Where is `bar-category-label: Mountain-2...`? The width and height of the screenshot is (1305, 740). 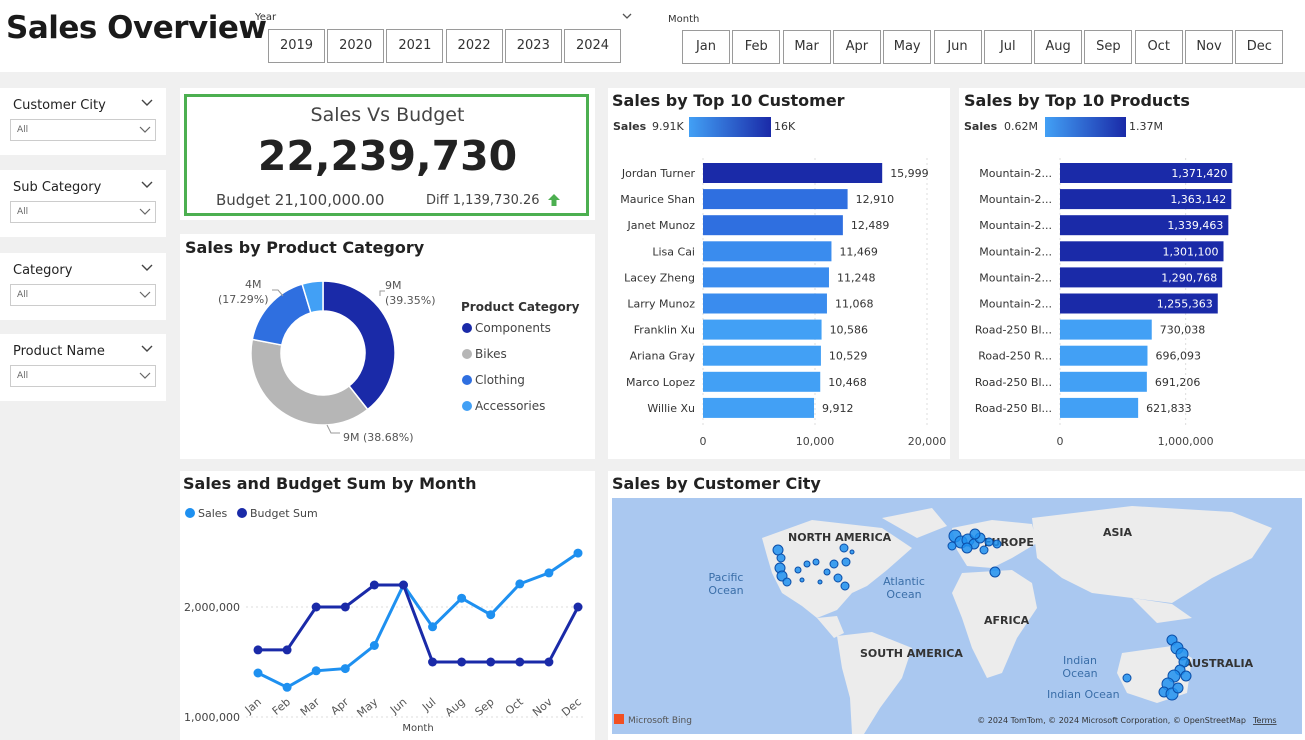 bar-category-label: Mountain-2... is located at coordinates (1015, 199).